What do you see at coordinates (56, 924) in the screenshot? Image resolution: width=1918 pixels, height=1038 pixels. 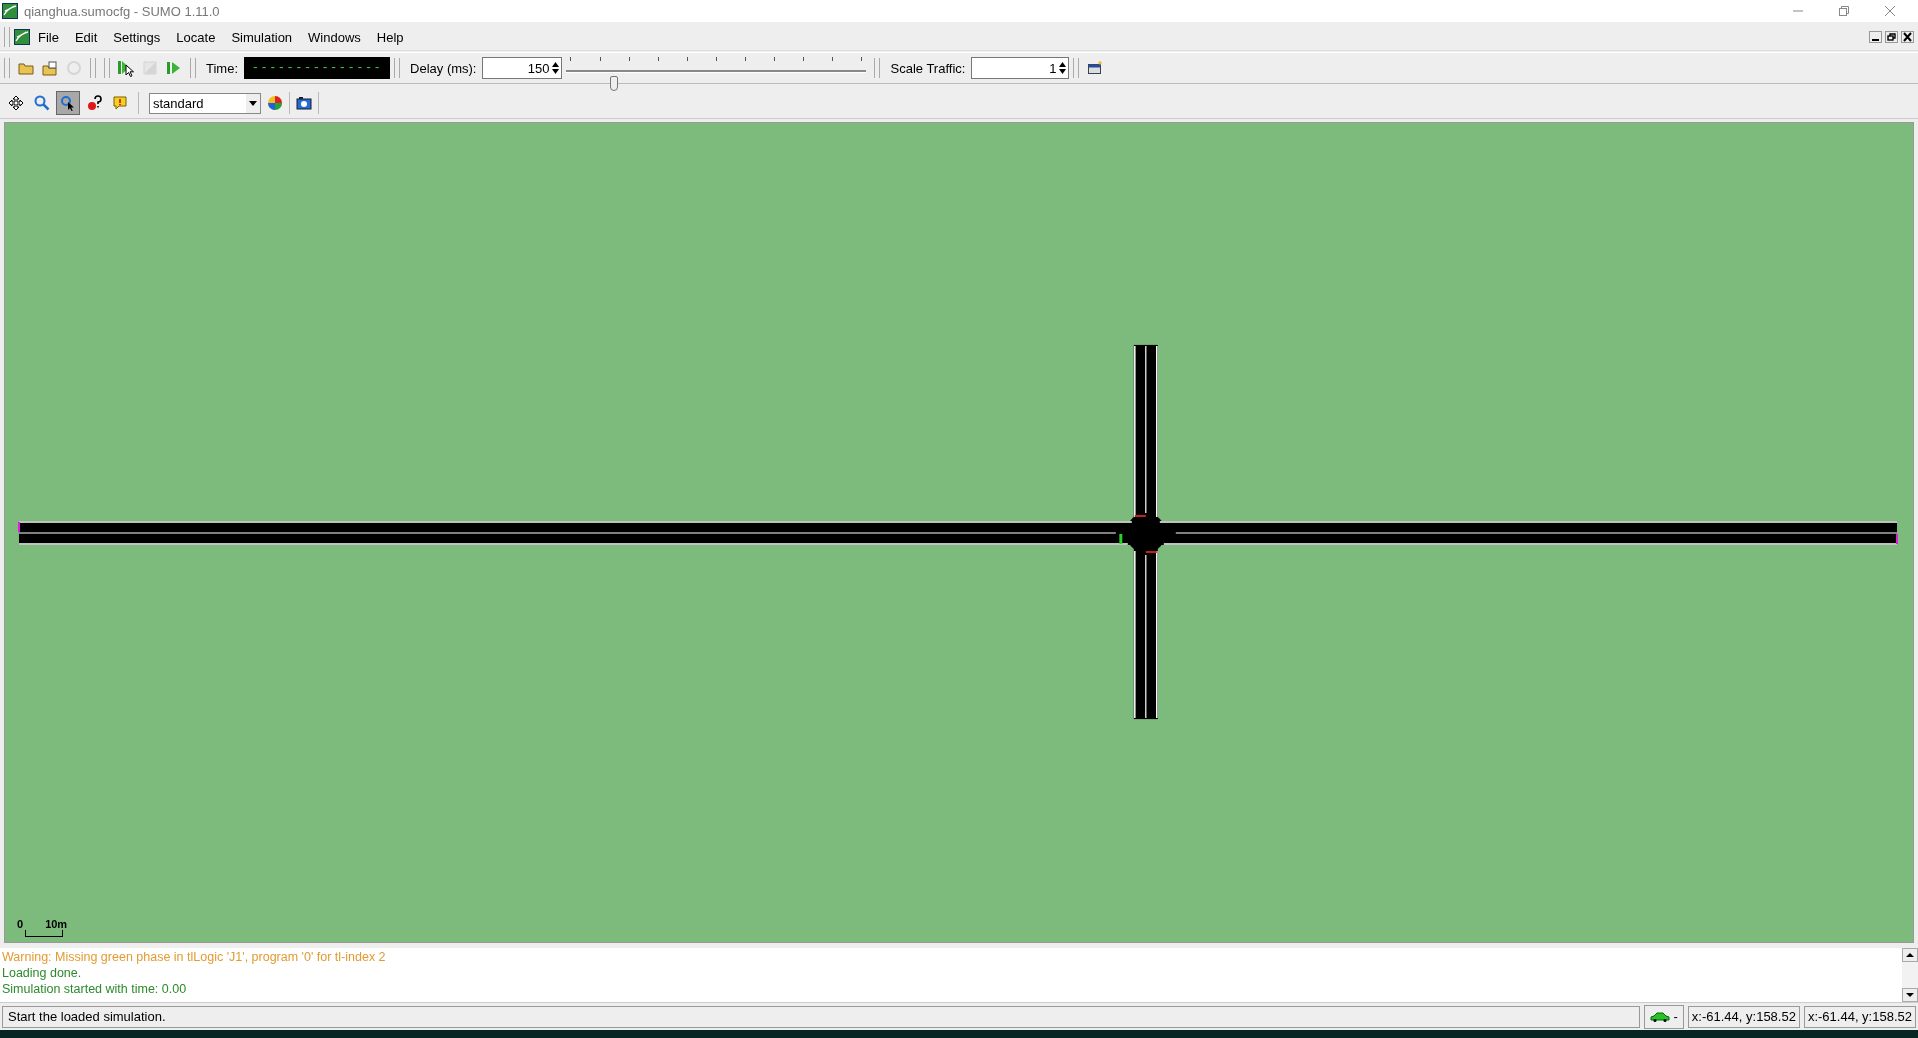 I see `scale-label: 10m` at bounding box center [56, 924].